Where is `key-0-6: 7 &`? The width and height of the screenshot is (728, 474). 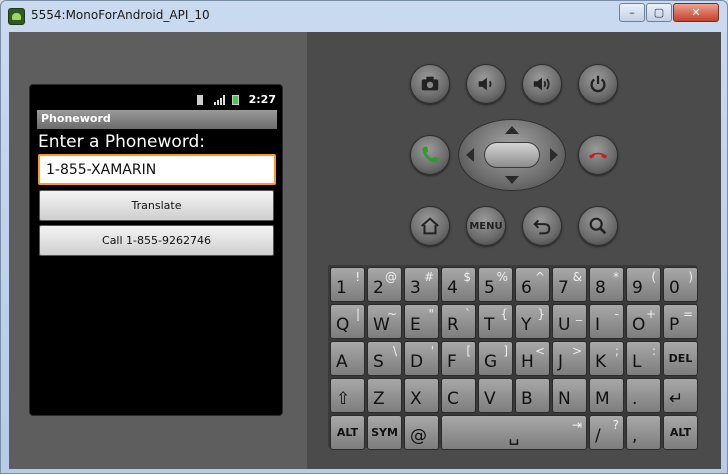
key-0-6: 7 & is located at coordinates (569, 284).